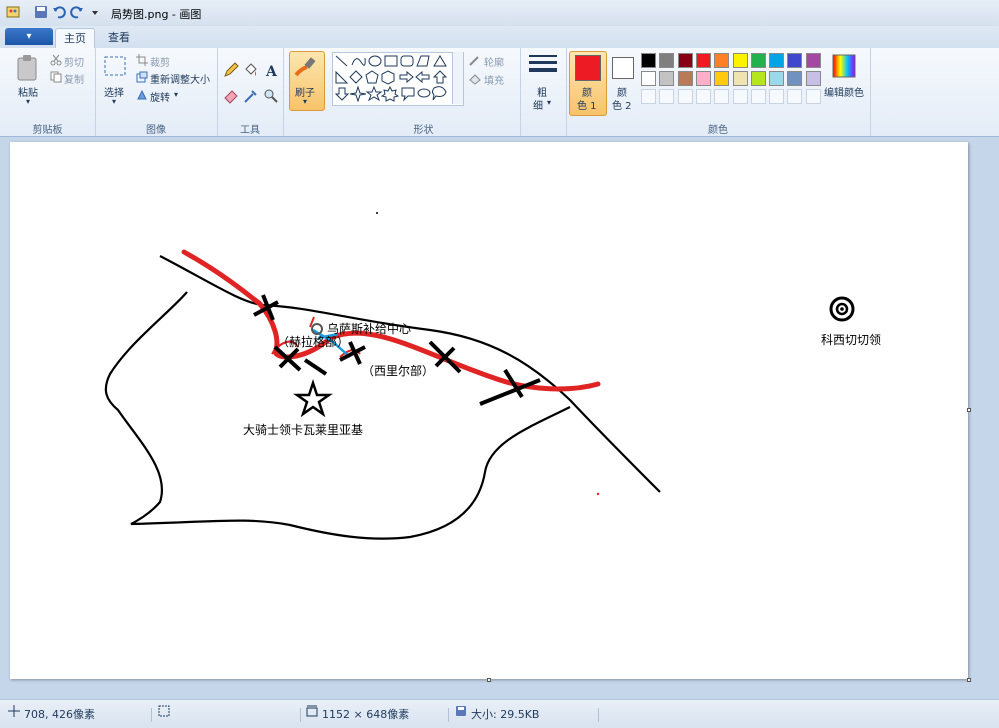  What do you see at coordinates (494, 79) in the screenshot?
I see `fill-button: 填充` at bounding box center [494, 79].